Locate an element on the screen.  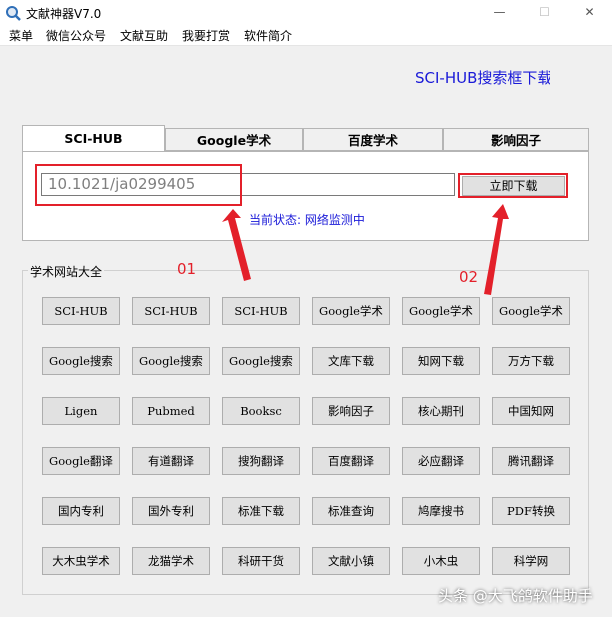
watermark: 头条 @大飞鸽软件助手 is located at coordinates (515, 596).